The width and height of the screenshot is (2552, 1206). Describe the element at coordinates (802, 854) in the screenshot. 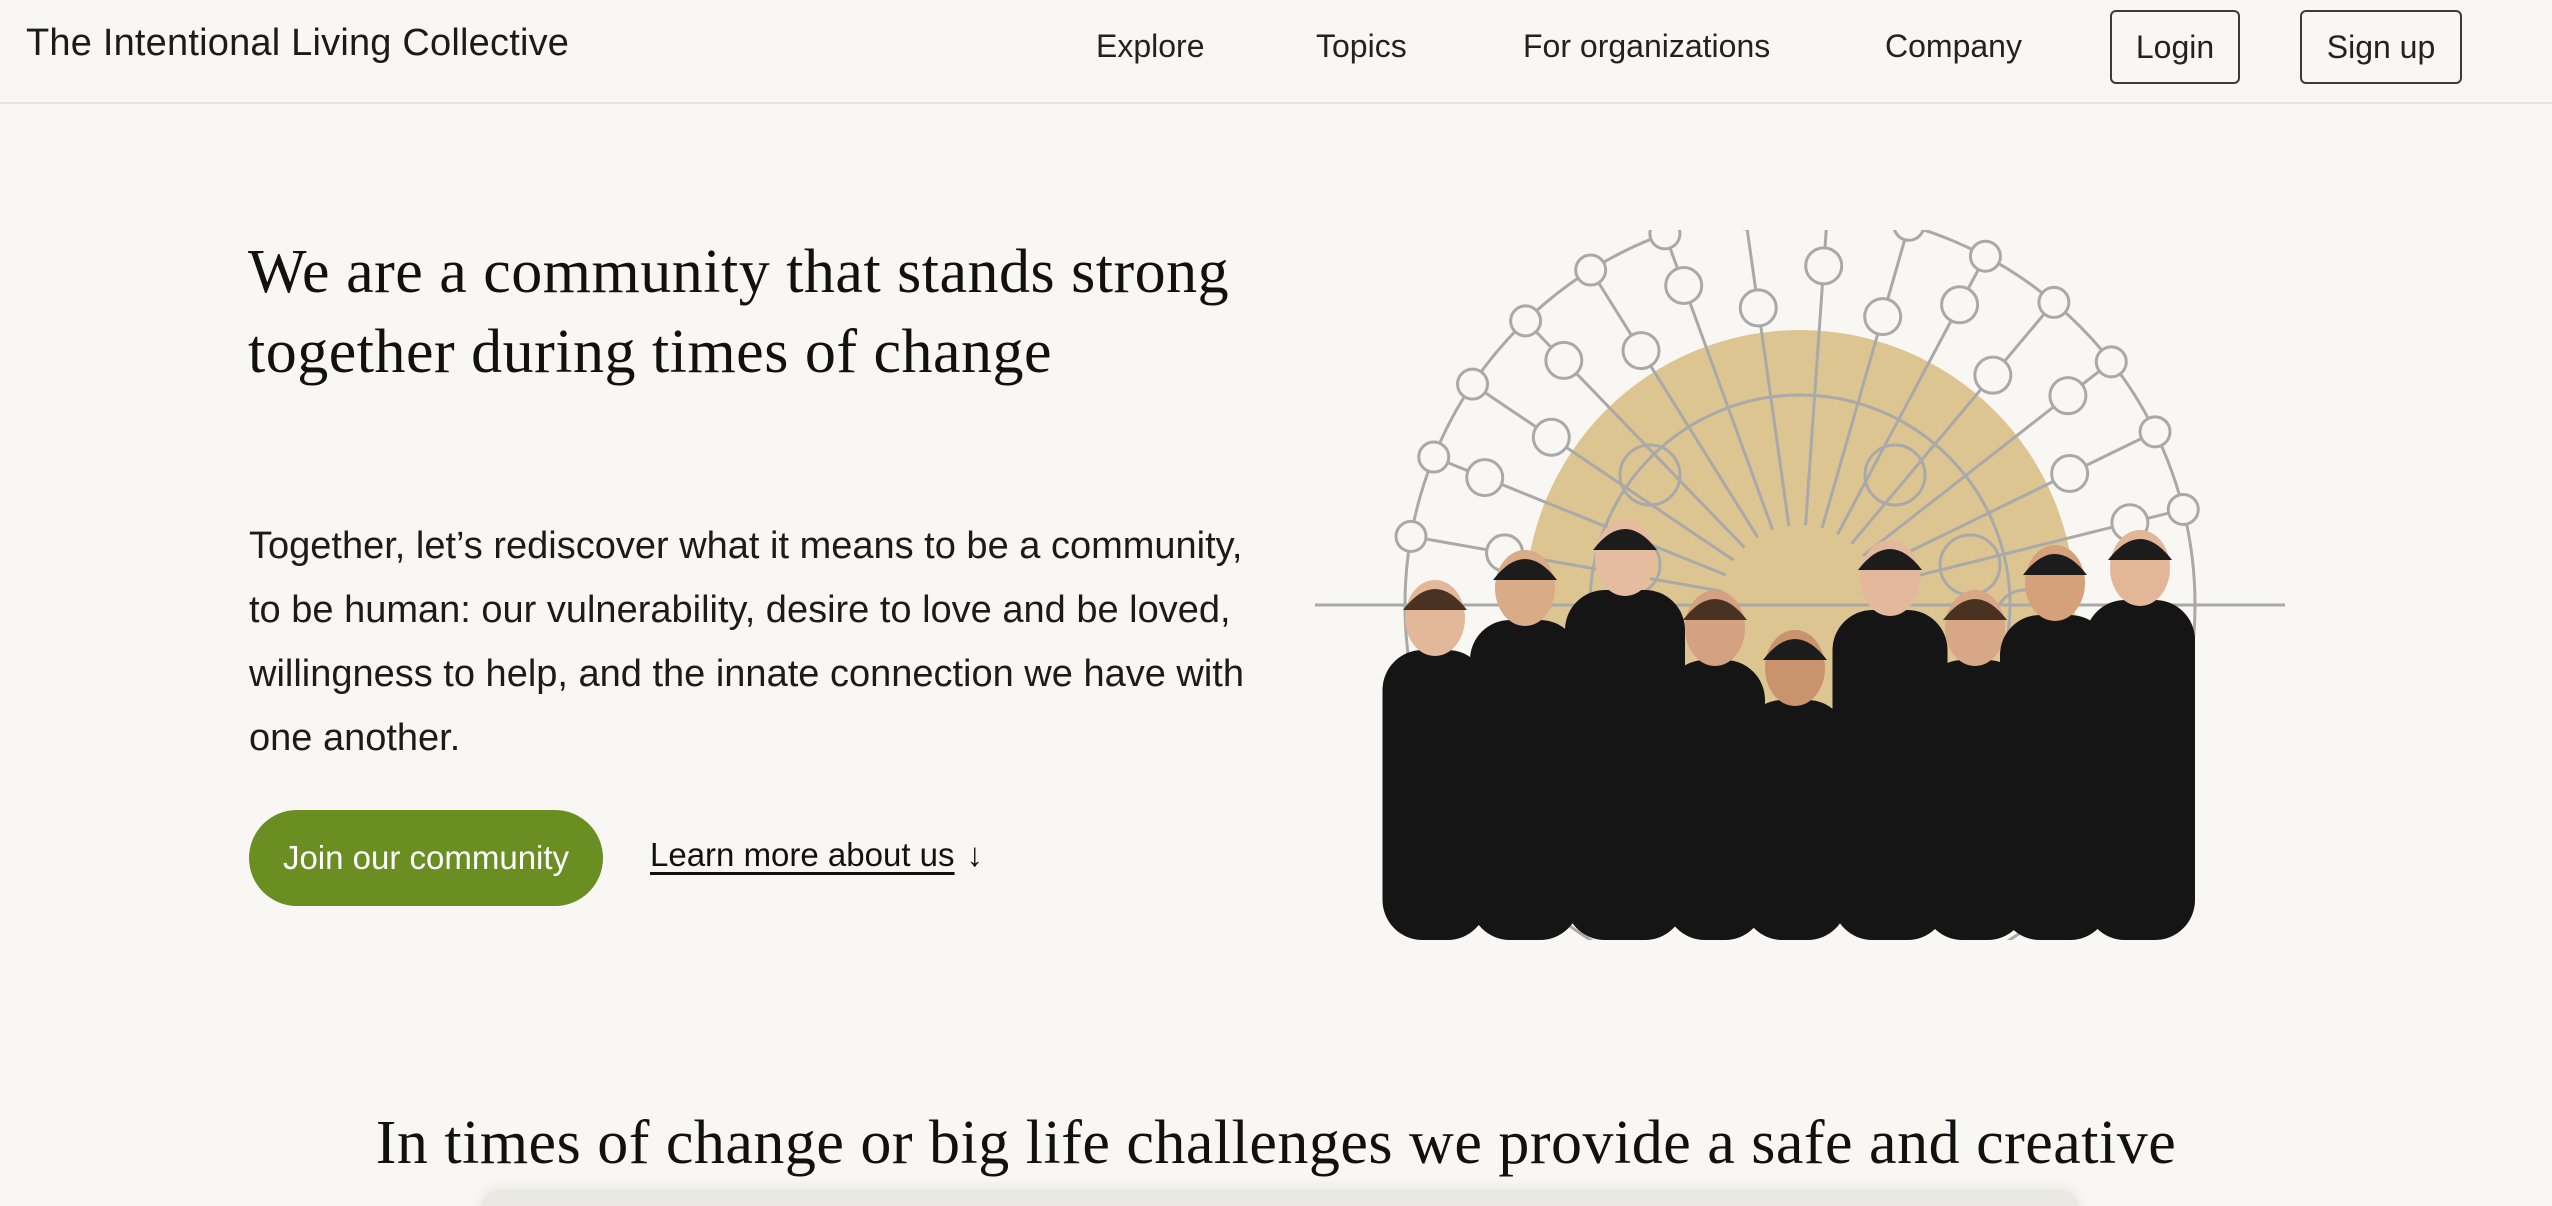

I see `learn-more-label: Learn more about us` at that location.